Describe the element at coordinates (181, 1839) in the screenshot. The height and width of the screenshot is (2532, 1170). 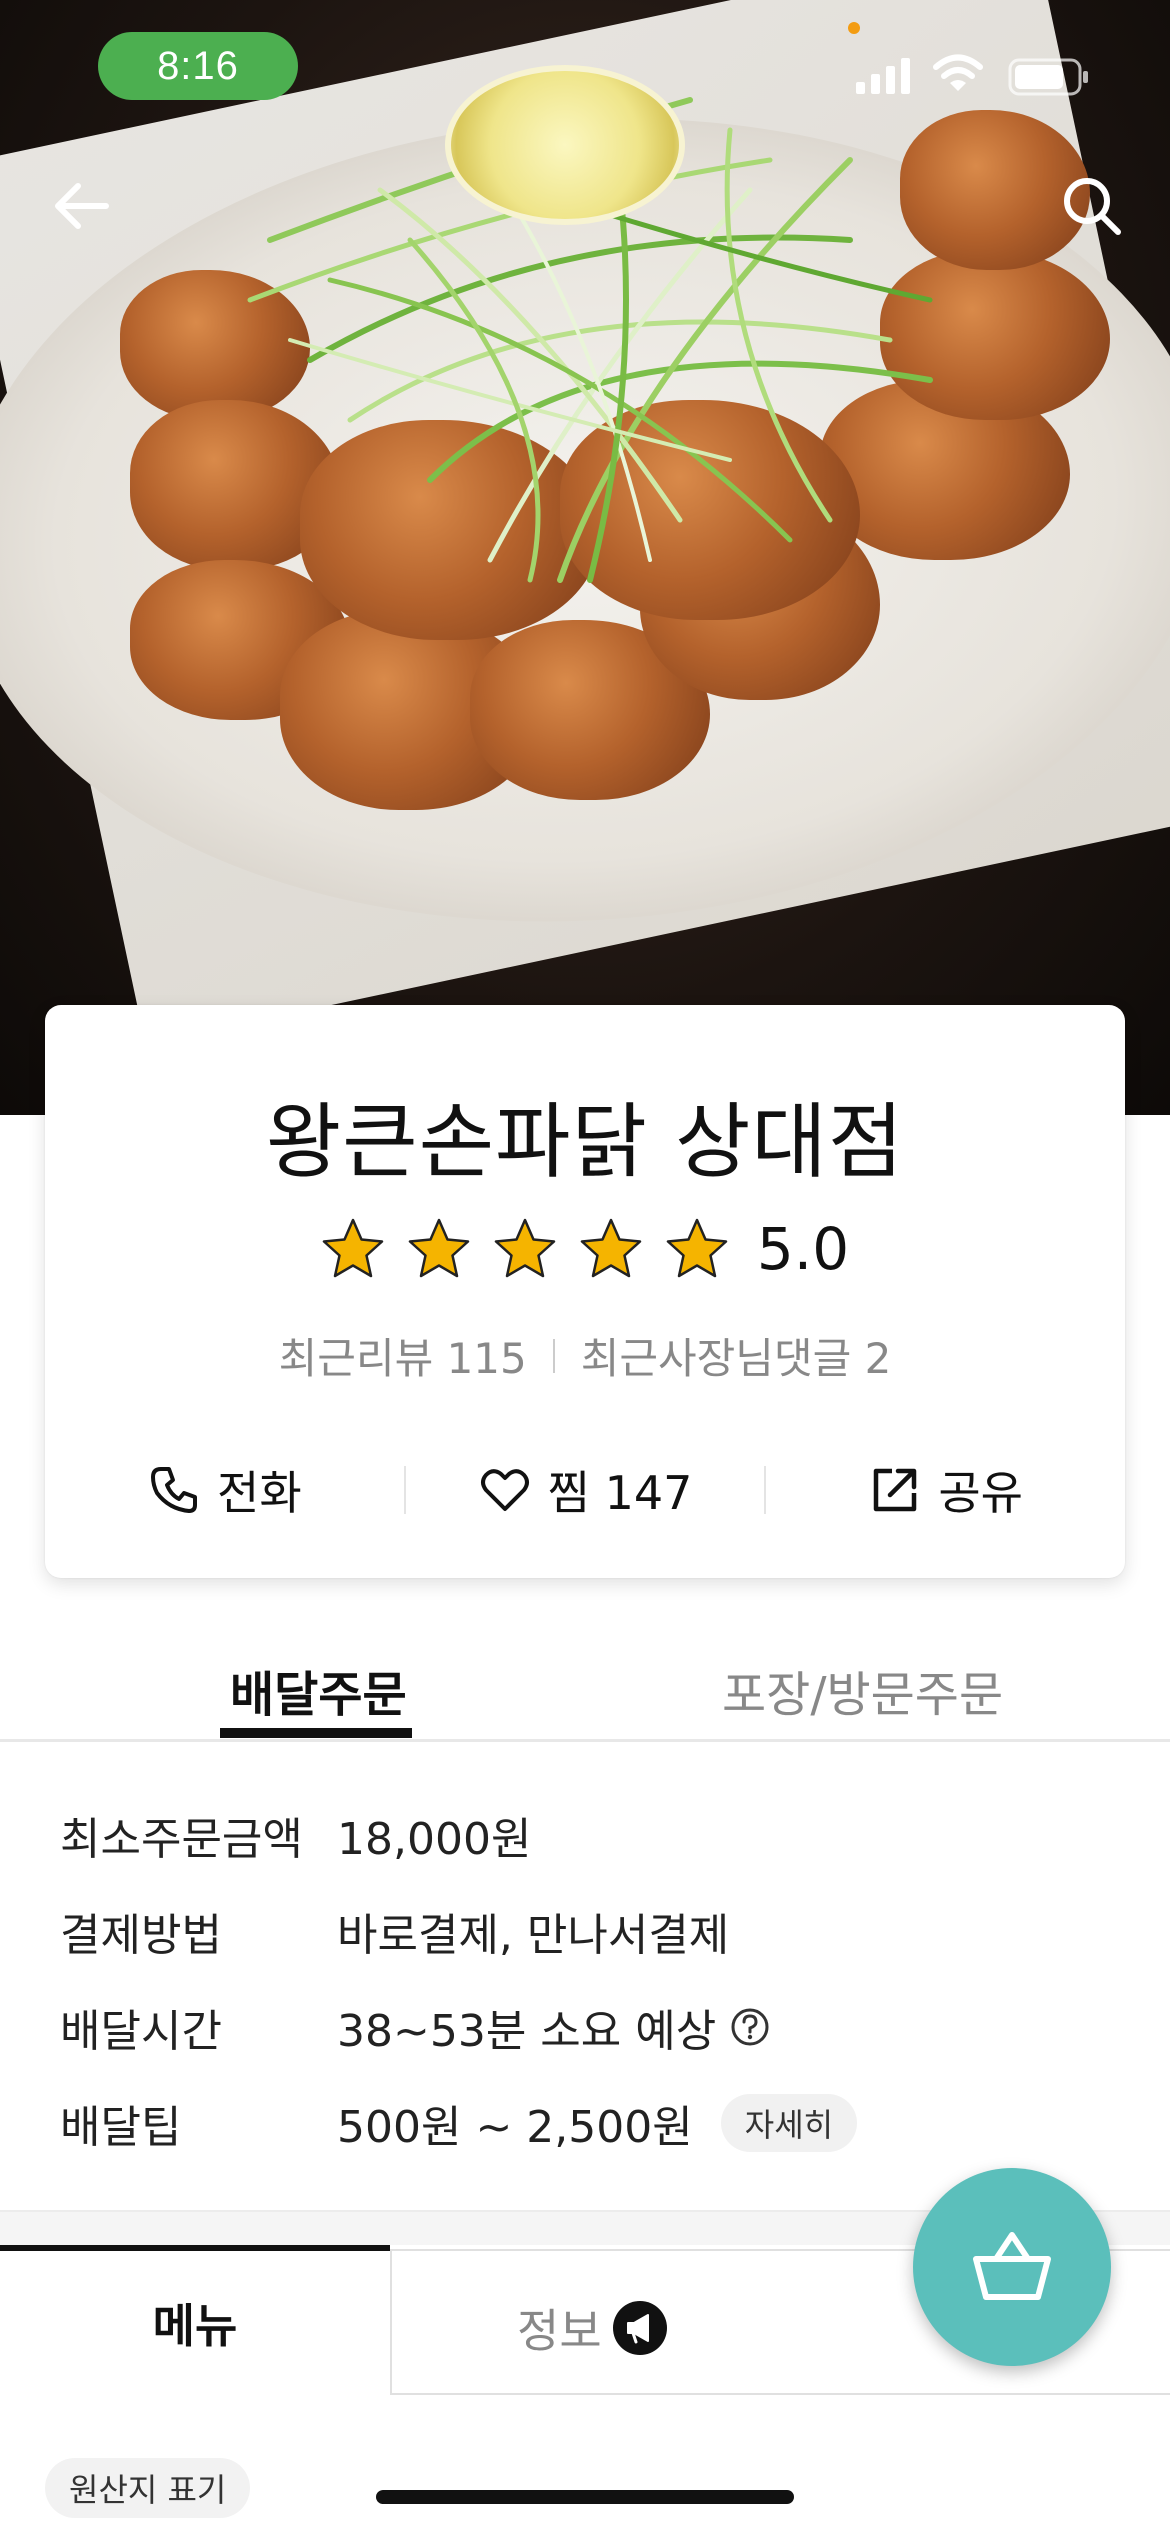
I see `min-order-label: 최소주문금액` at that location.